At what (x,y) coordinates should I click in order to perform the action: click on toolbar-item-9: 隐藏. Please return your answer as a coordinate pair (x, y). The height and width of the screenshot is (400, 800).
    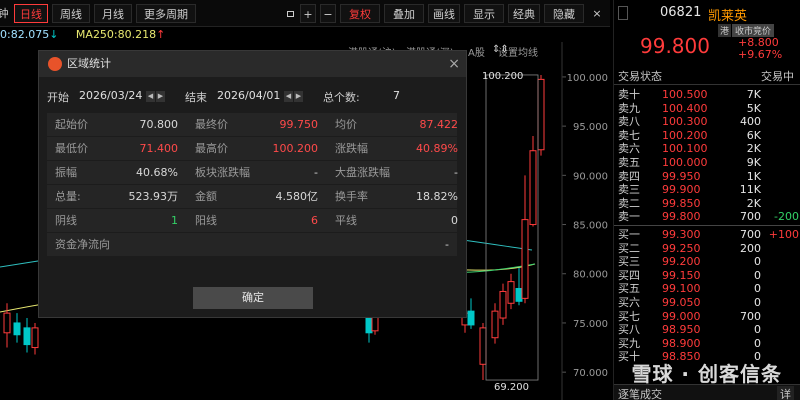
    Looking at the image, I should click on (564, 13).